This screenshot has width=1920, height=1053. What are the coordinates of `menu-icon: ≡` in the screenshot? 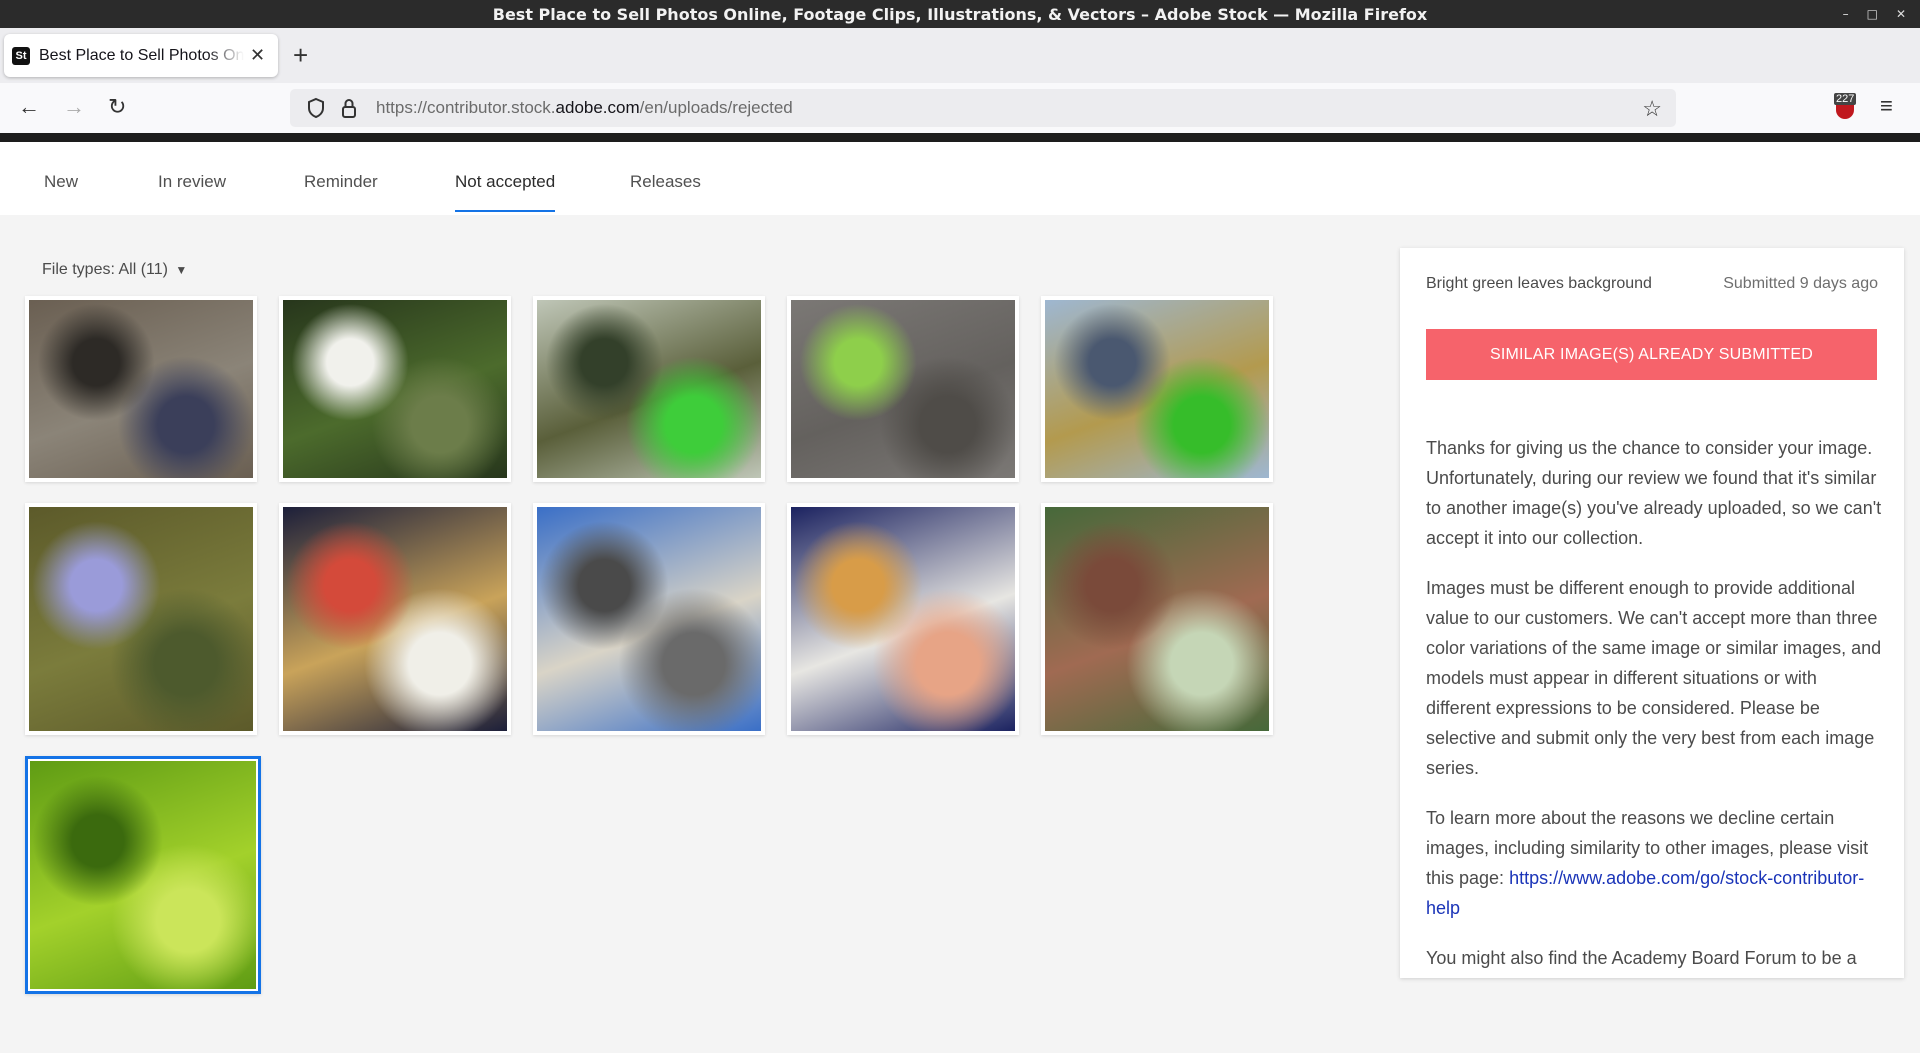 It's located at (1886, 106).